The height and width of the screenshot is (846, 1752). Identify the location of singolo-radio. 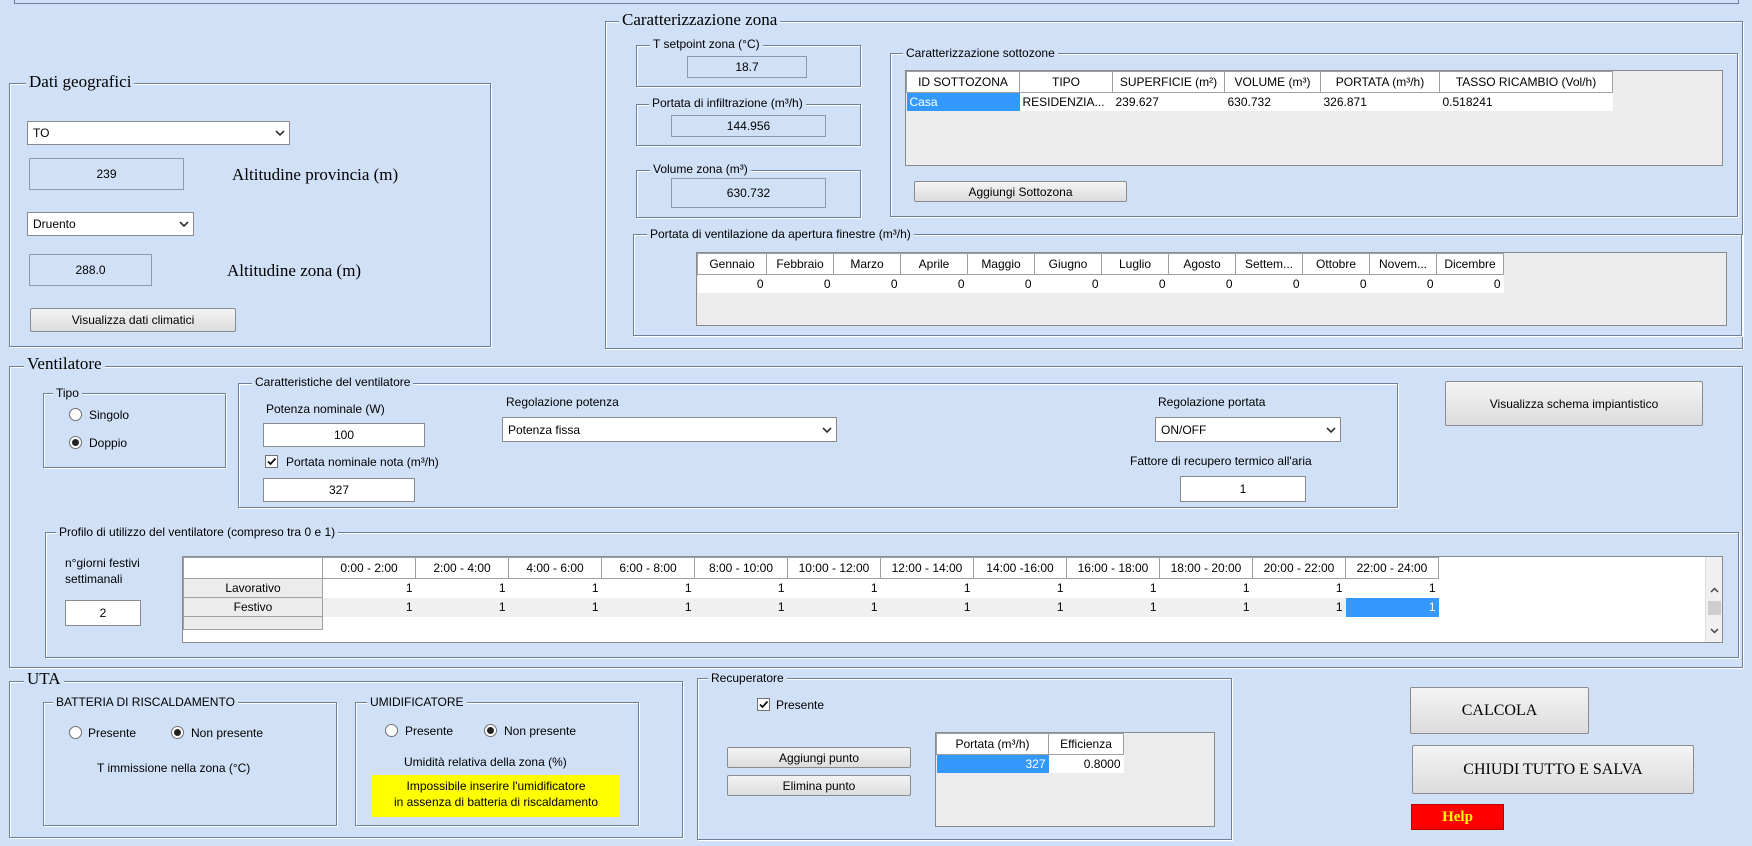
(75, 414).